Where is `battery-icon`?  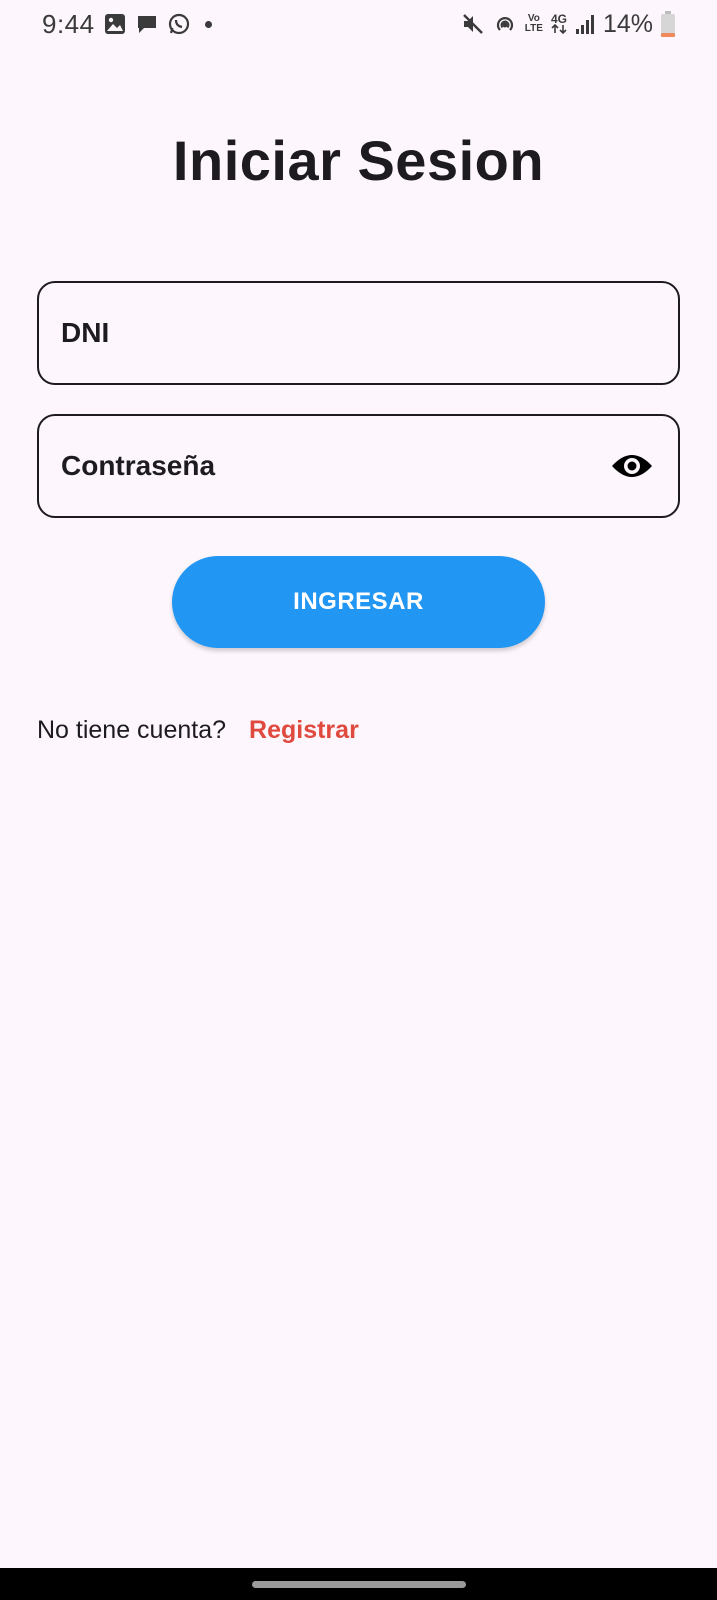 battery-icon is located at coordinates (668, 24).